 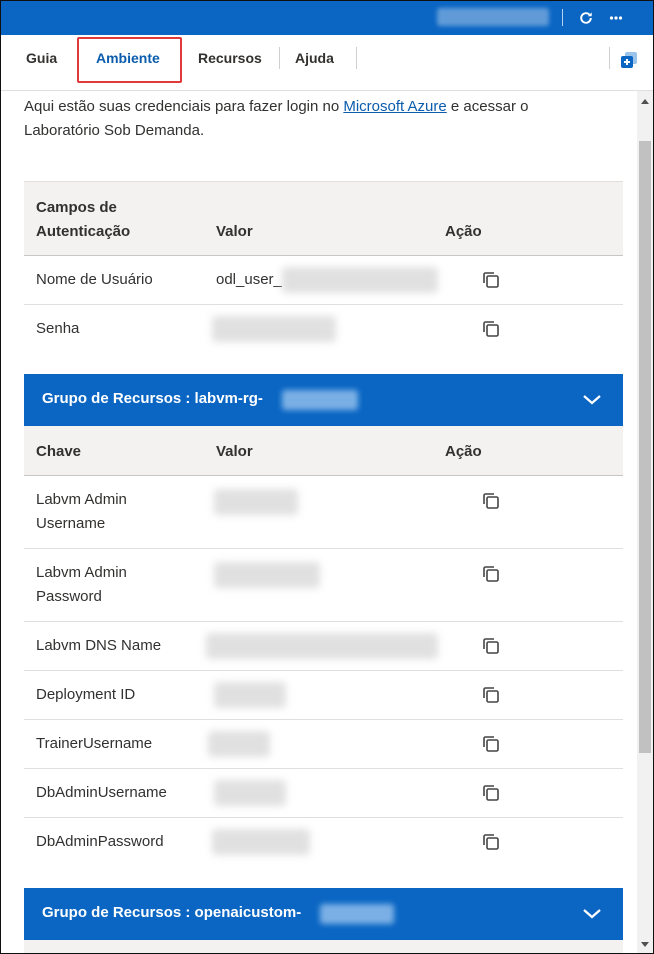 I want to click on tab-recursos: Recursos, so click(x=230, y=58).